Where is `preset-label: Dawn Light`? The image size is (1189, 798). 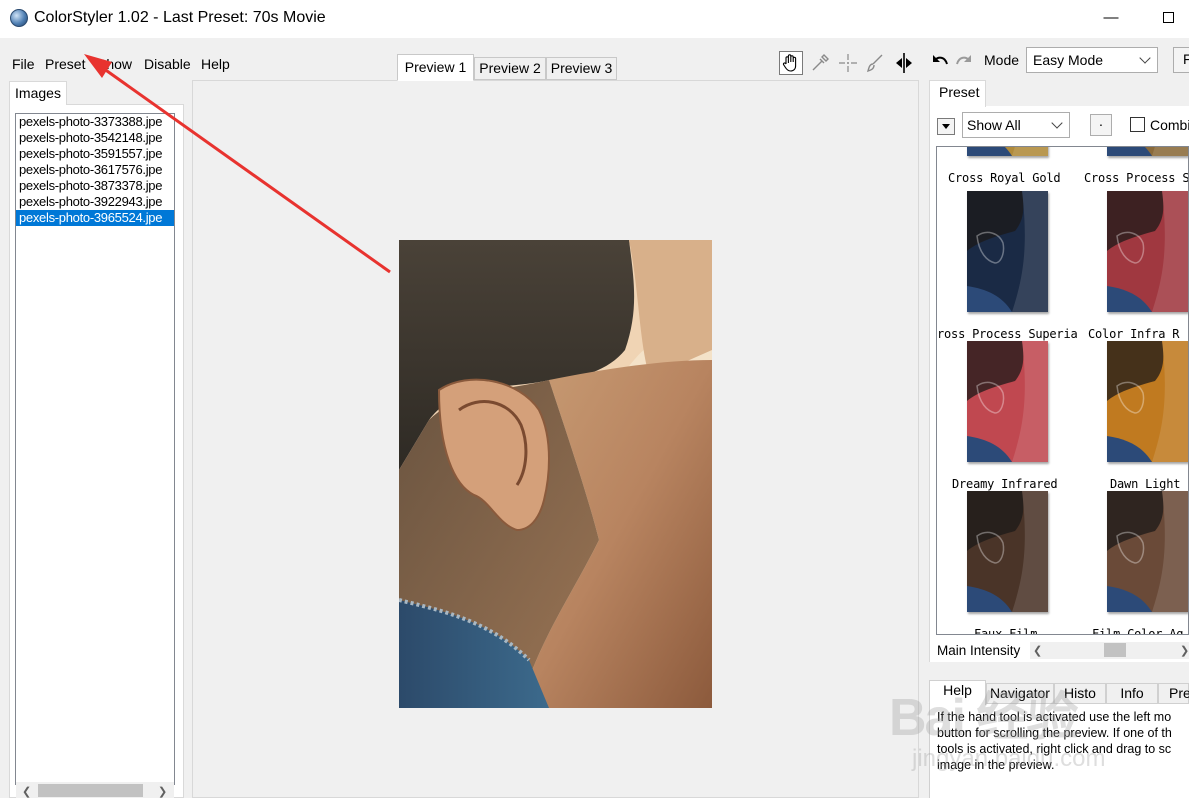
preset-label: Dawn Light is located at coordinates (1145, 484).